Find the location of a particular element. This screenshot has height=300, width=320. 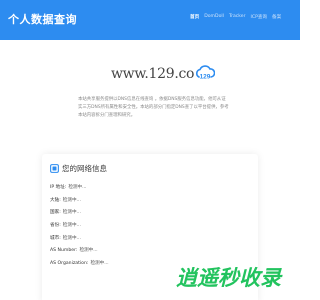

card-header: 您的网络信息 is located at coordinates (78, 168).